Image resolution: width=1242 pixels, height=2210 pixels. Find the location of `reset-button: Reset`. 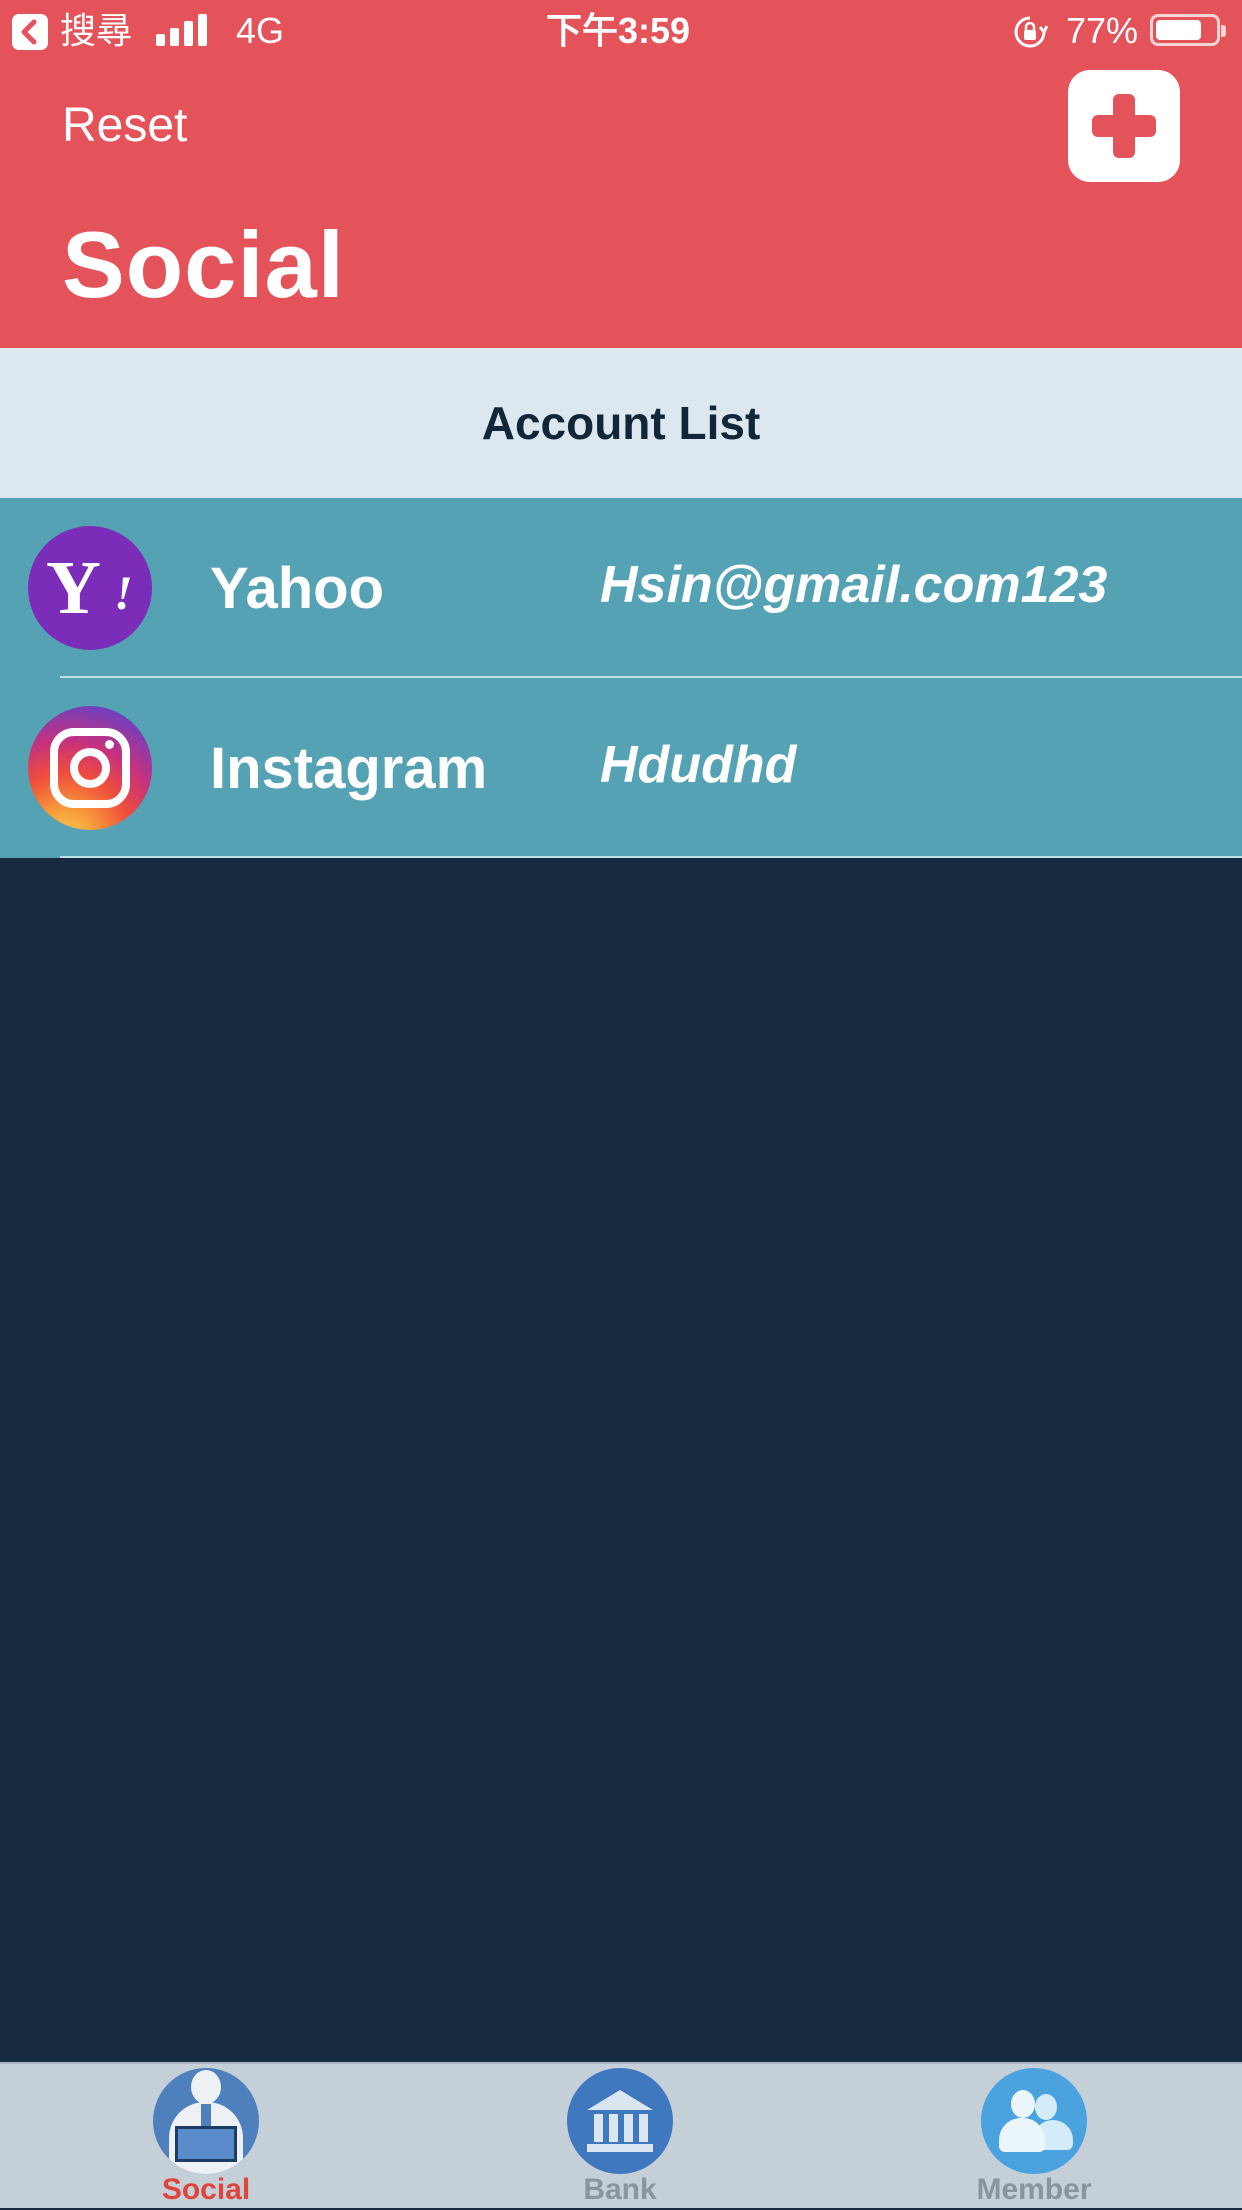

reset-button: Reset is located at coordinates (124, 126).